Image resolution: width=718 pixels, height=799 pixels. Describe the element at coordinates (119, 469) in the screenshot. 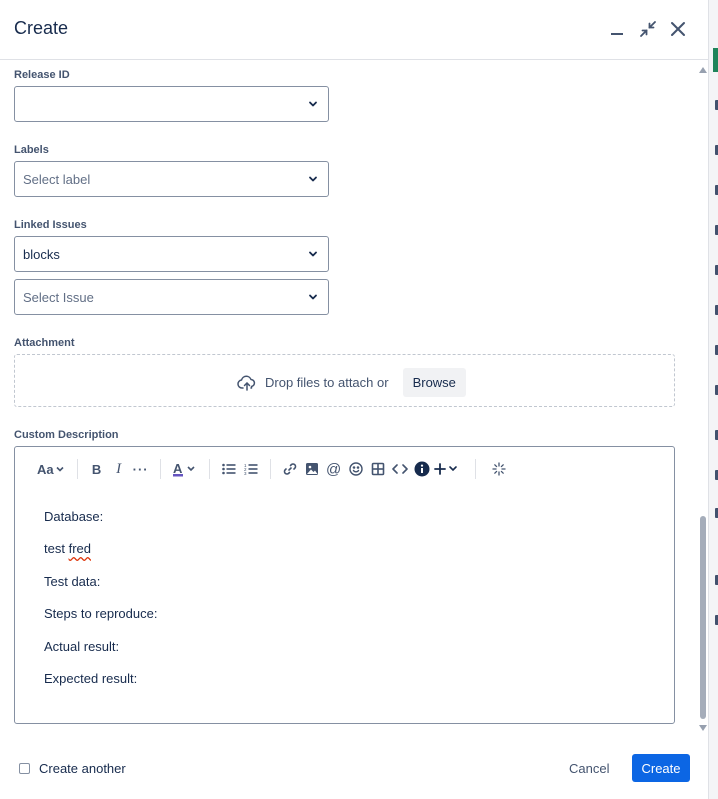

I see `italic-icon: I` at that location.